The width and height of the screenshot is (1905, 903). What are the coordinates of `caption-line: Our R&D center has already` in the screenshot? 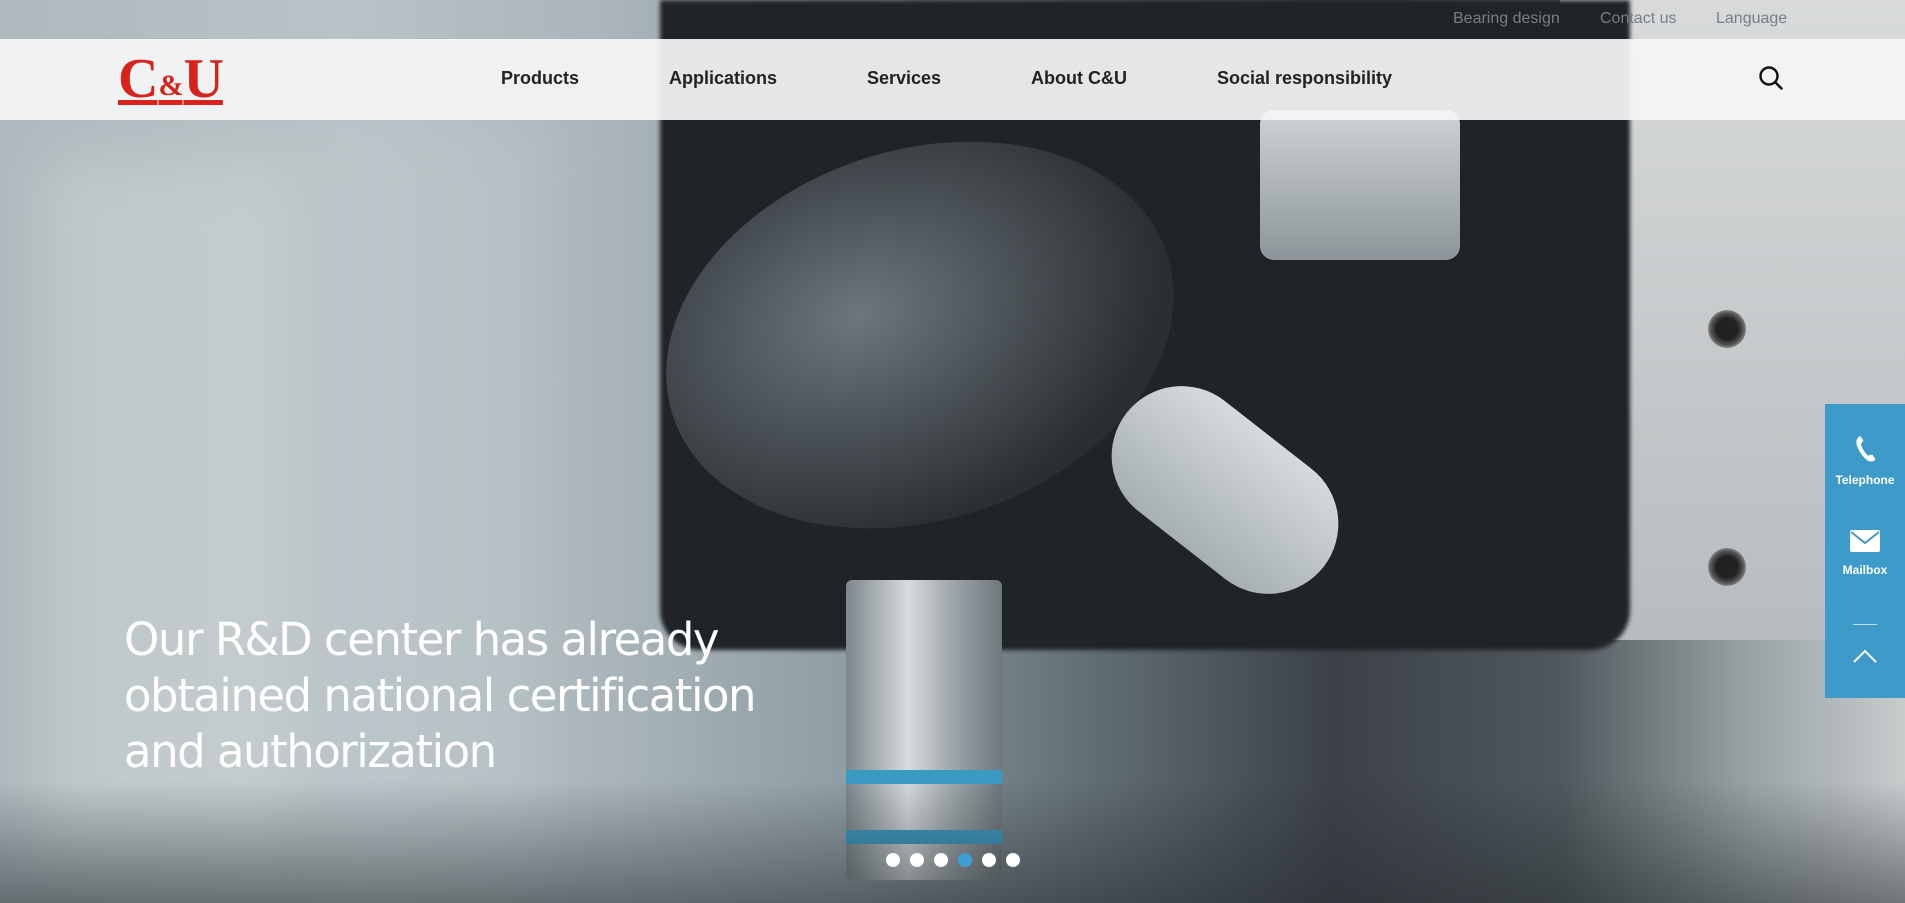 It's located at (422, 639).